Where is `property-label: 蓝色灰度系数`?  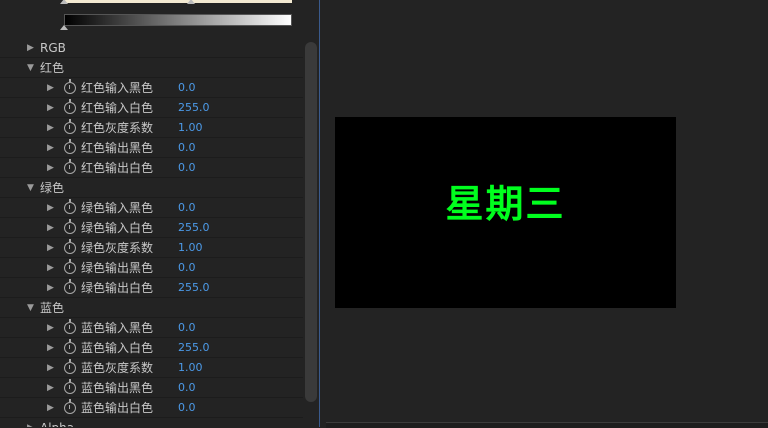
property-label: 蓝色灰度系数 is located at coordinates (117, 368).